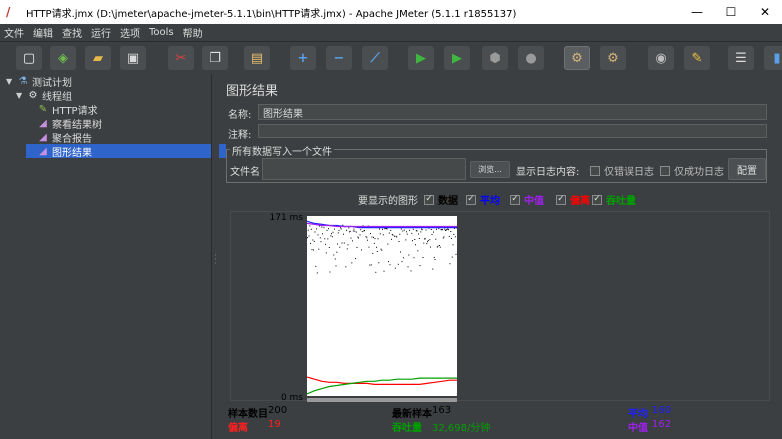  Describe the element at coordinates (382, 400) in the screenshot. I see `graph-scrollbar` at that location.